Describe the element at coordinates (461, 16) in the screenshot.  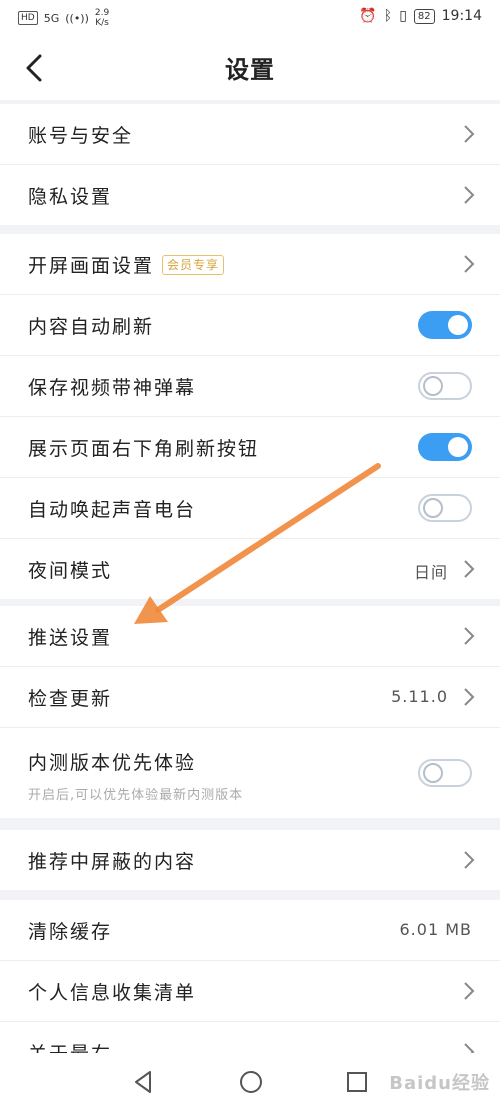
I see `clock: 19:14` at that location.